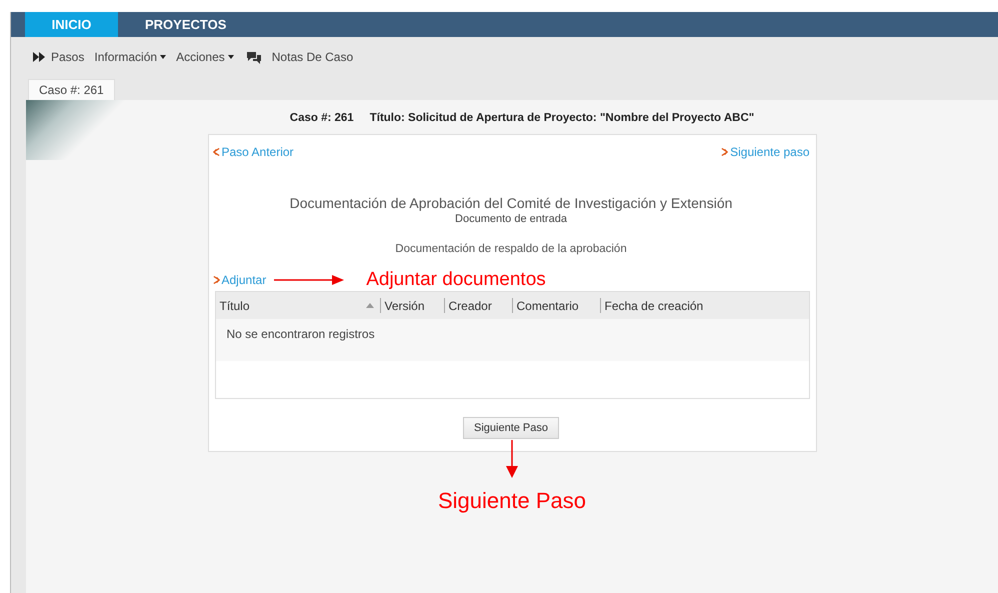 The height and width of the screenshot is (593, 998). What do you see at coordinates (511, 203) in the screenshot?
I see `step-heading: Documentación de Aprobación del Comité de Investigación y Extensión` at bounding box center [511, 203].